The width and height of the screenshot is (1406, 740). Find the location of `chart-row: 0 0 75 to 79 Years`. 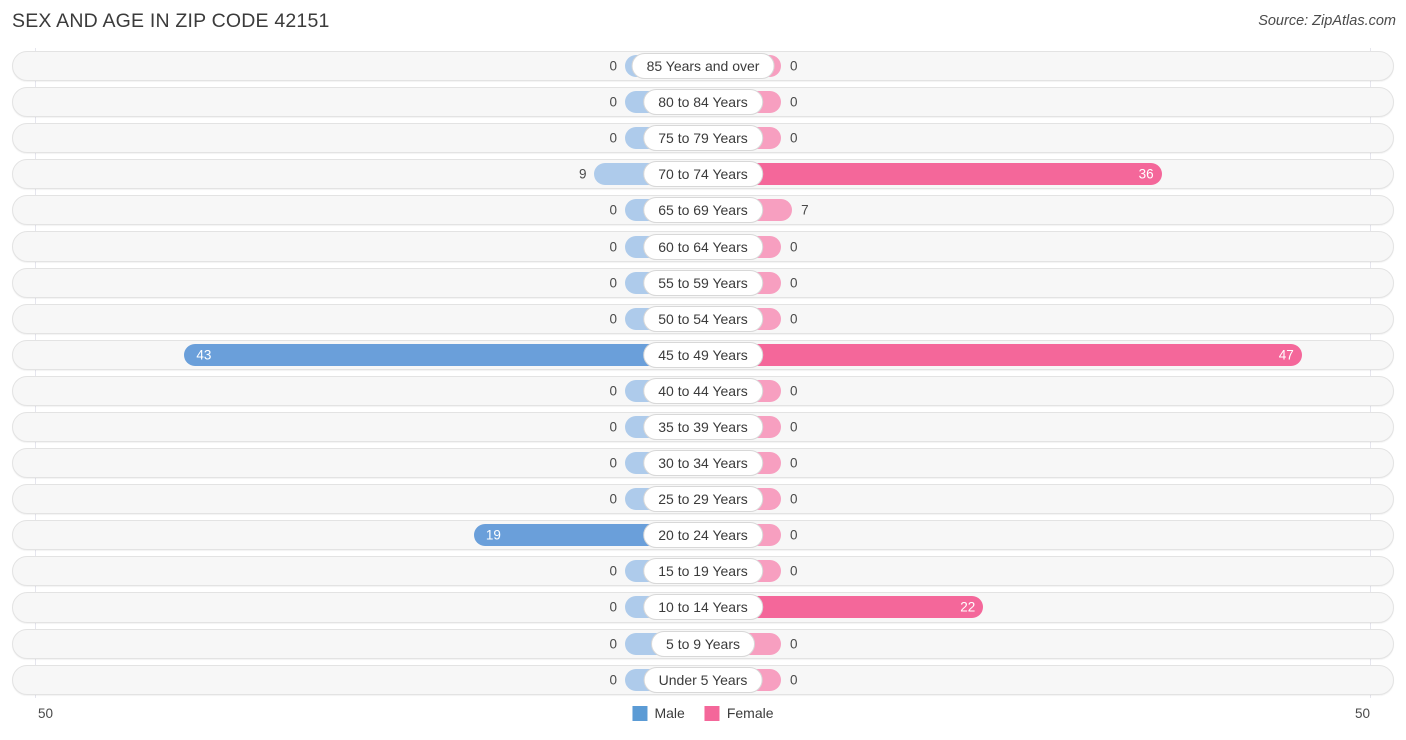

chart-row: 0 0 75 to 79 Years is located at coordinates (703, 138).